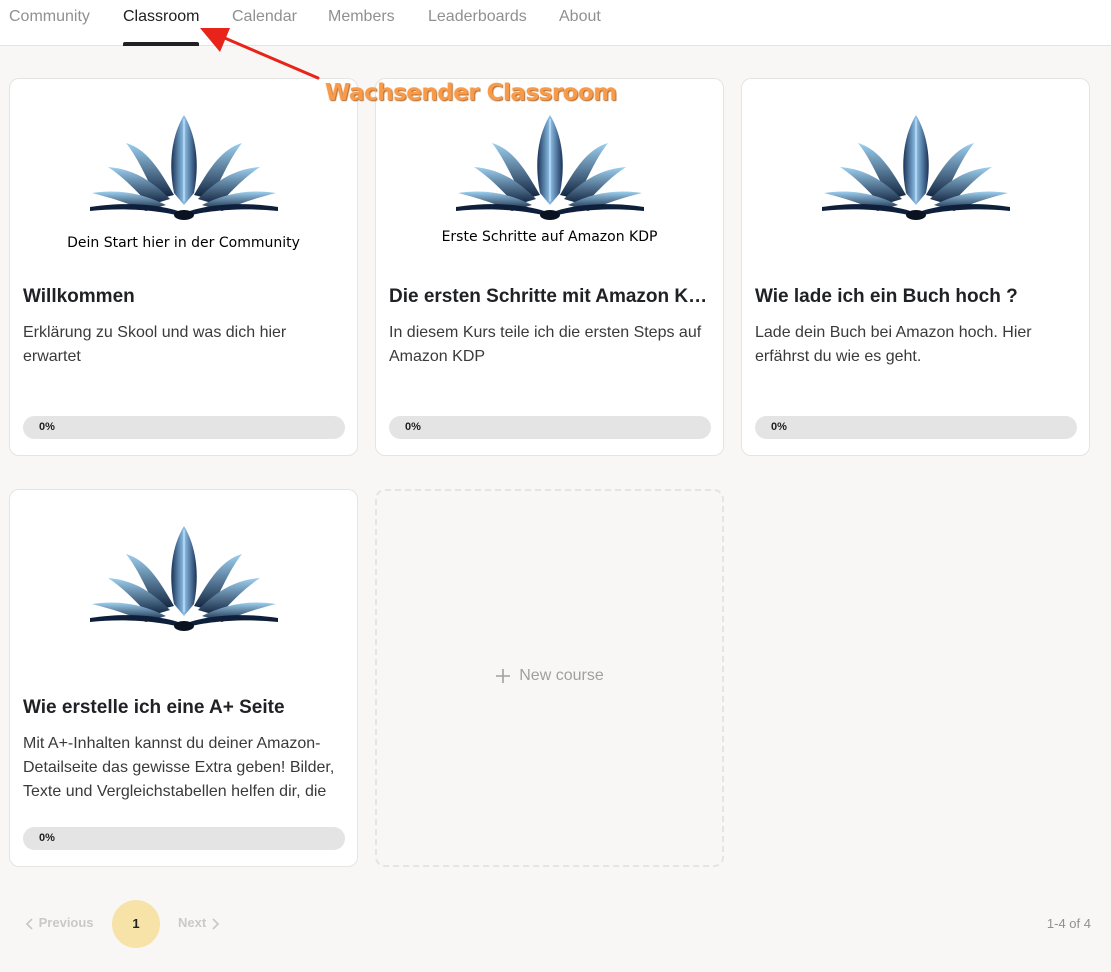 The image size is (1111, 972). I want to click on course-thumbnail: Dein Start hier in der Community, so click(183, 175).